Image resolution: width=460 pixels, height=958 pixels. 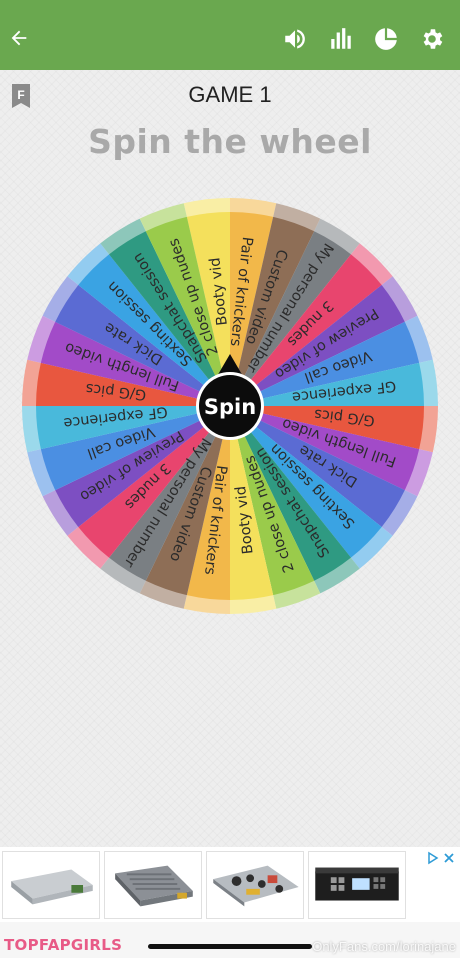 What do you see at coordinates (153, 885) in the screenshot?
I see `ad-item-led-driver` at bounding box center [153, 885].